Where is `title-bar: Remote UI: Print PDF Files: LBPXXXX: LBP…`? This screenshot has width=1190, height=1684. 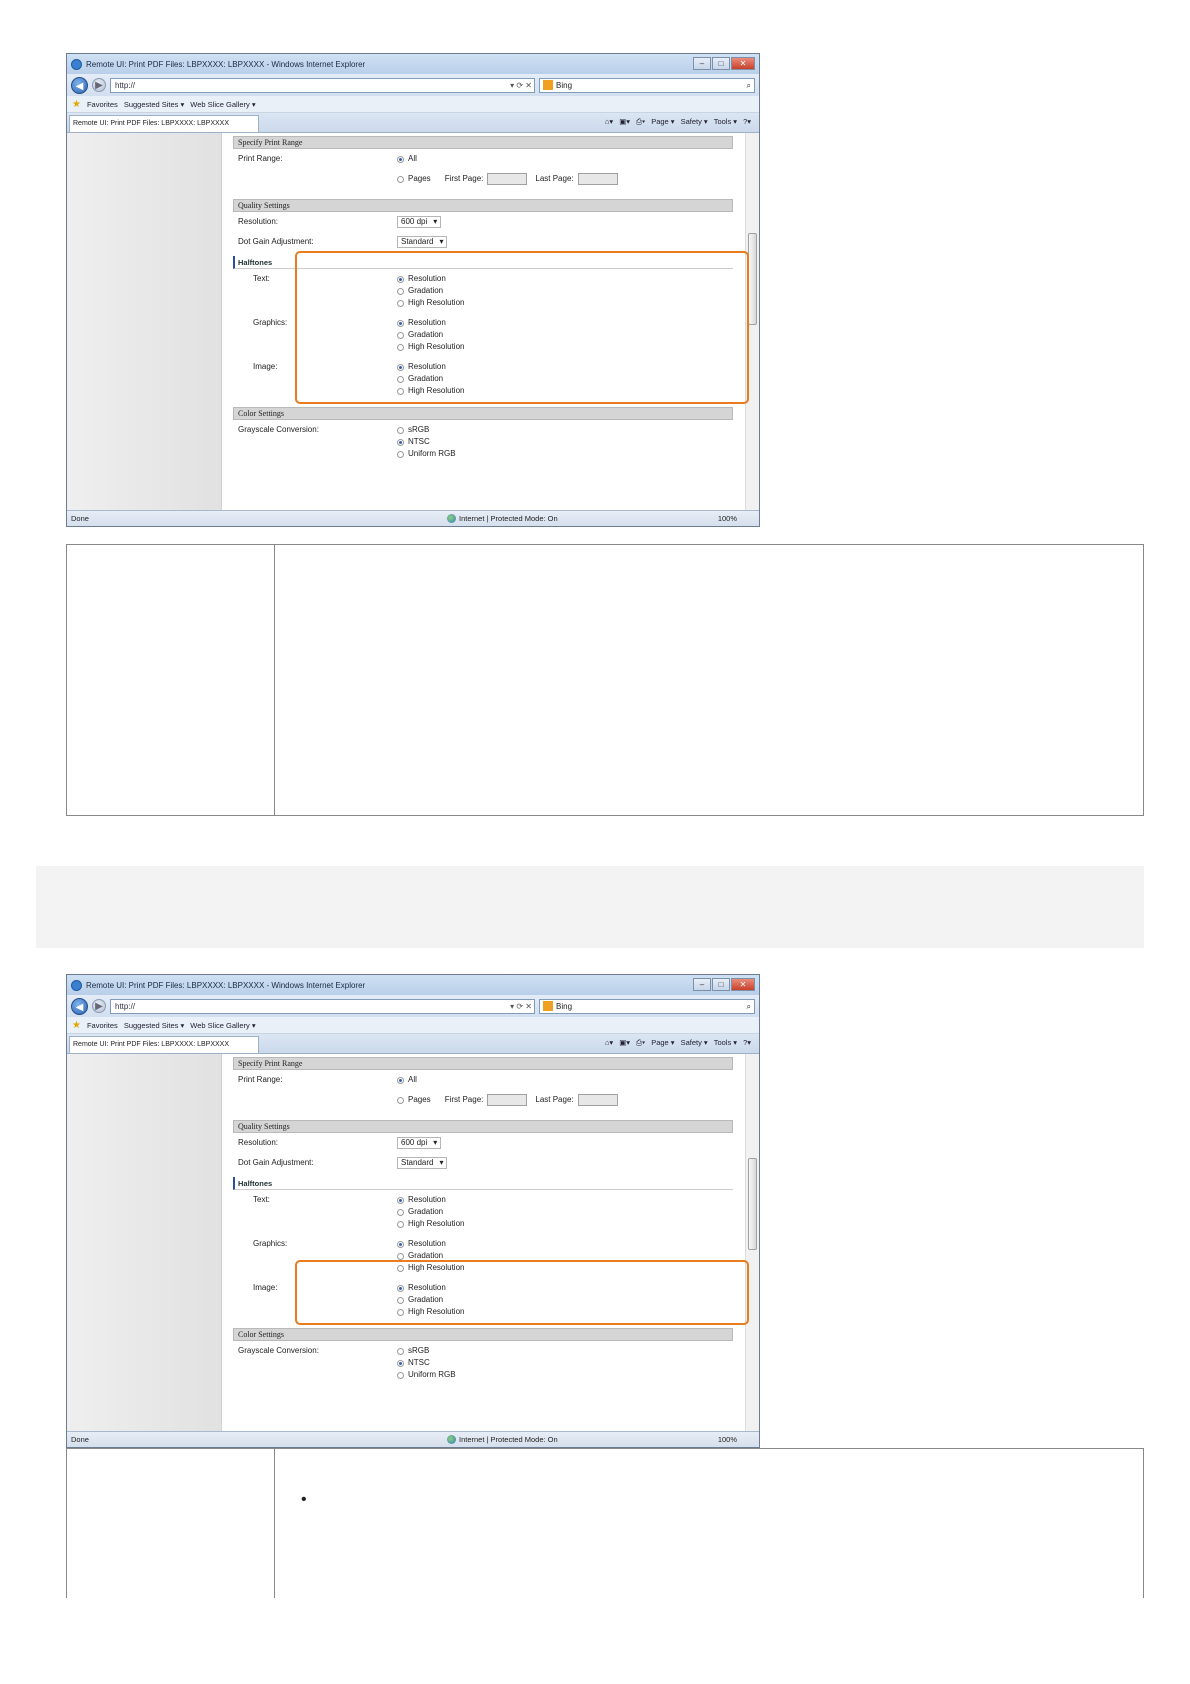
title-bar: Remote UI: Print PDF Files: LBPXXXX: LBP… is located at coordinates (413, 64).